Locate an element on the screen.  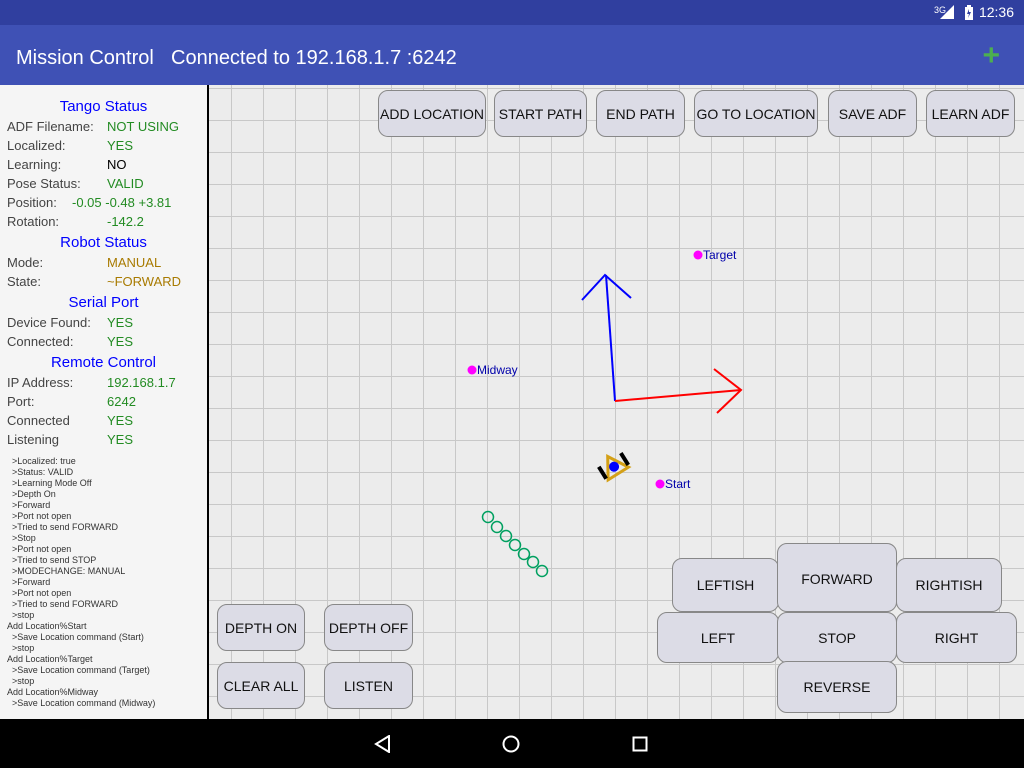
right-button: RIGHT is located at coordinates (956, 637).